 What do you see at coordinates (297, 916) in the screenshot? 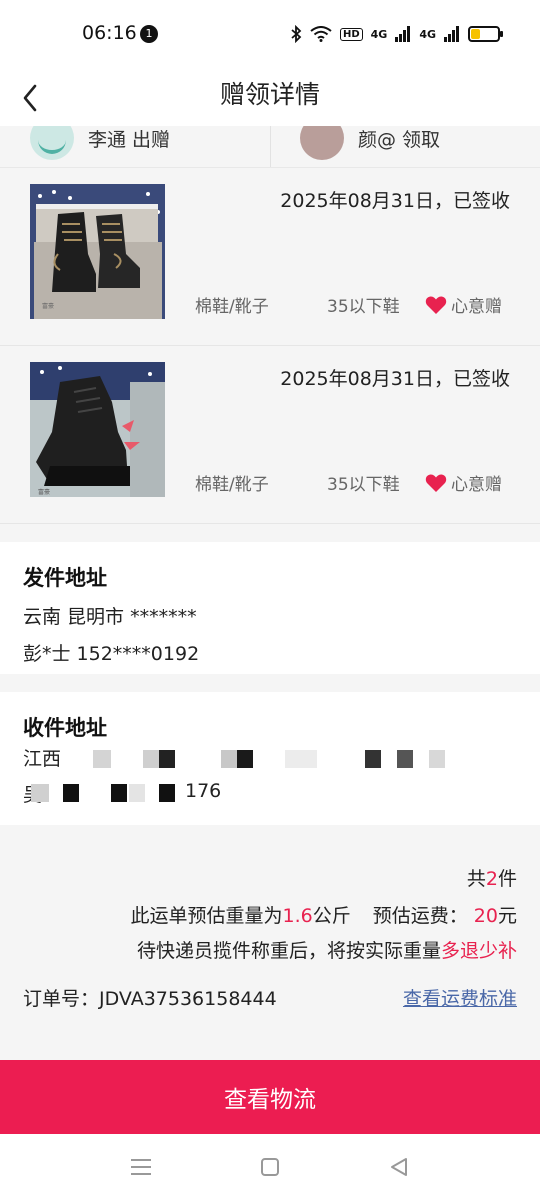
I see `weight-value: 1.6` at bounding box center [297, 916].